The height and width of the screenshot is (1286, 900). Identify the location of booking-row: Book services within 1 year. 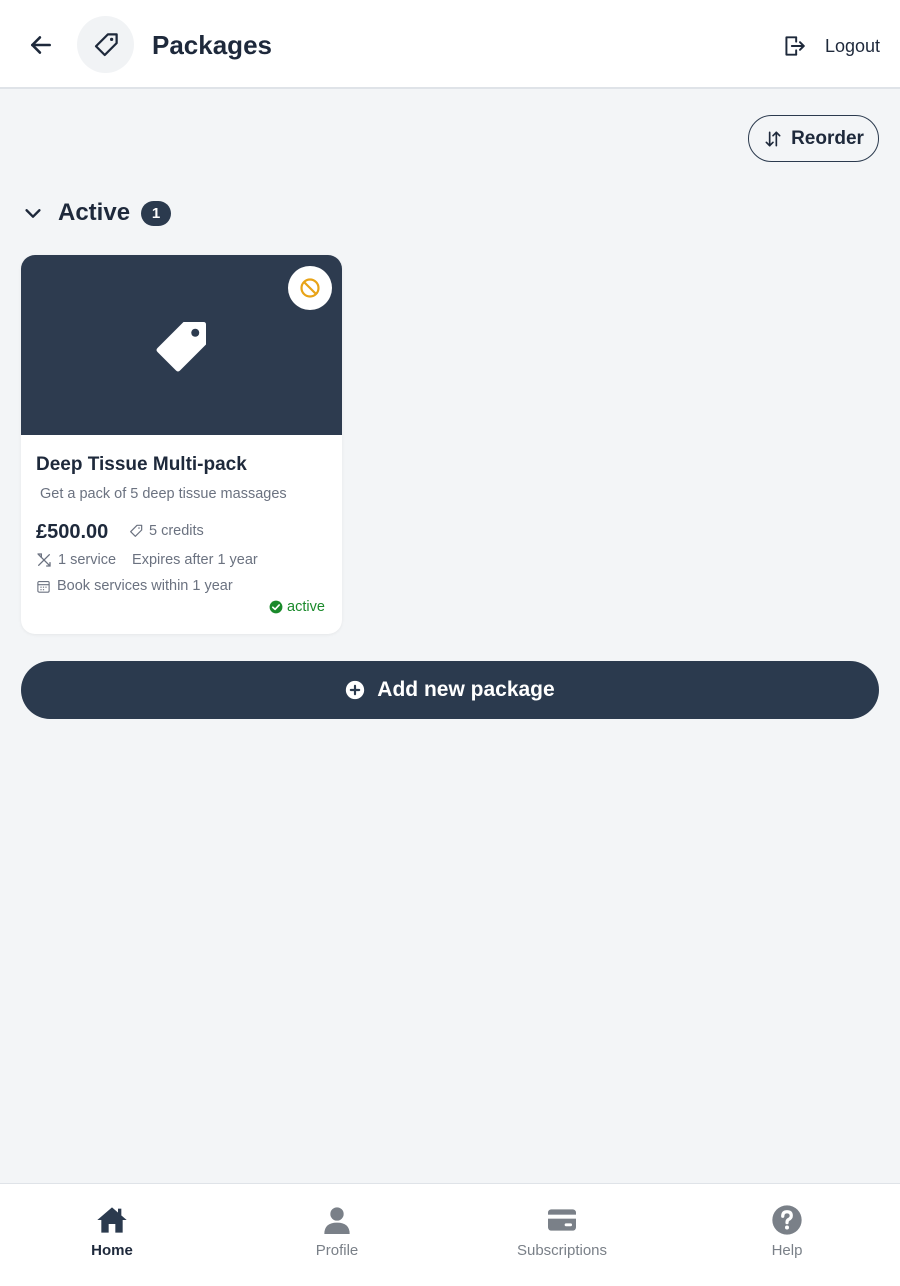
(134, 586).